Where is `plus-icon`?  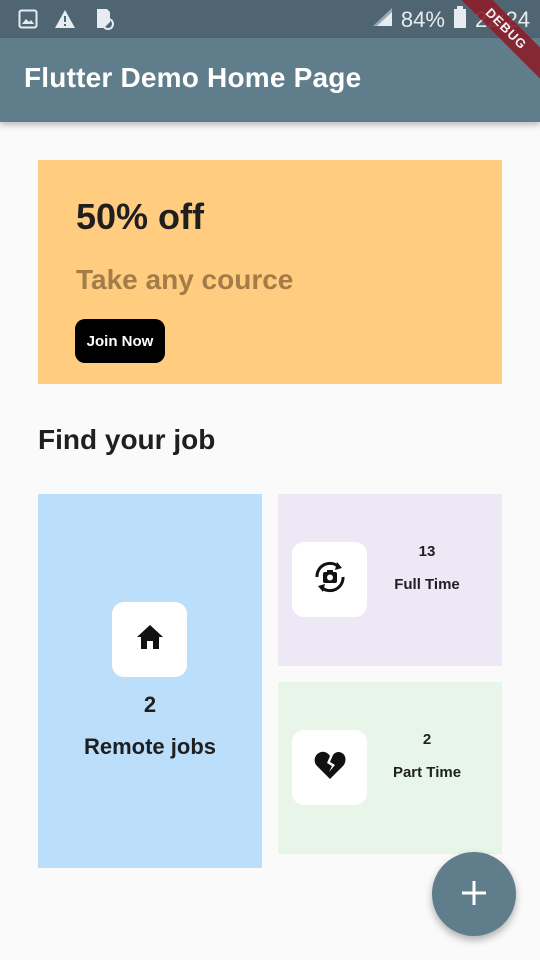 plus-icon is located at coordinates (474, 894).